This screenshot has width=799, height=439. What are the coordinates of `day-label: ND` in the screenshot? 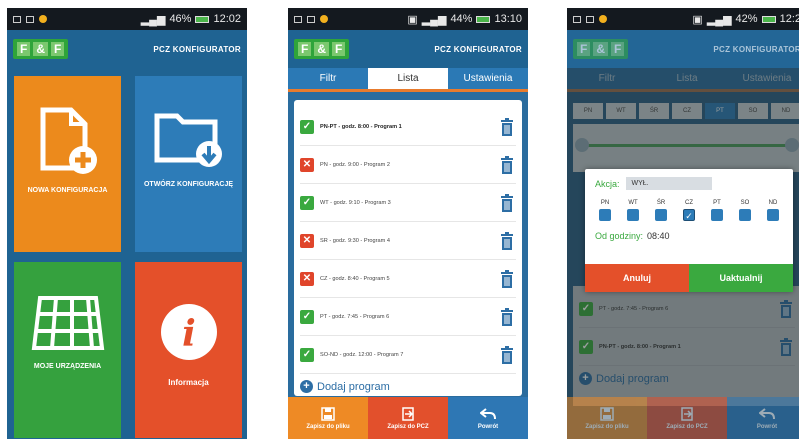 It's located at (773, 203).